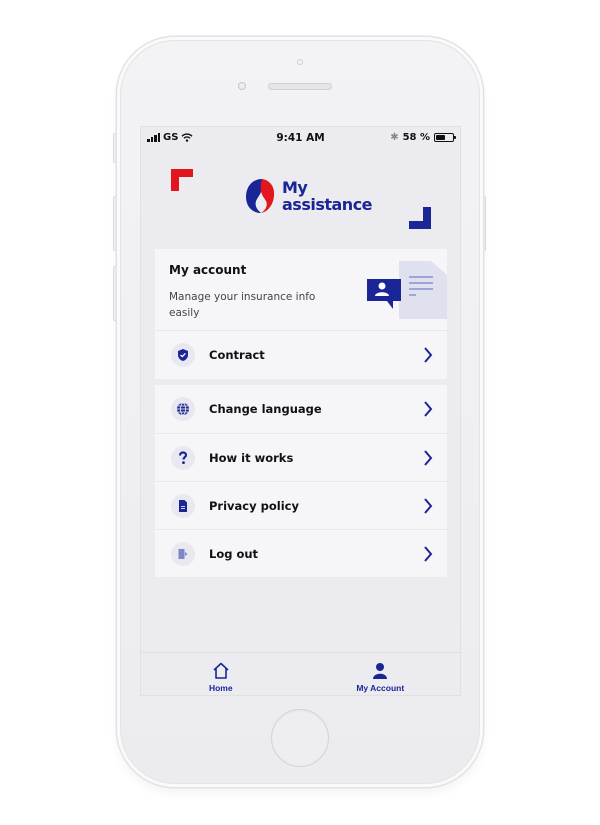 Image resolution: width=600 pixels, height=825 pixels. I want to click on shield-check-icon, so click(183, 355).